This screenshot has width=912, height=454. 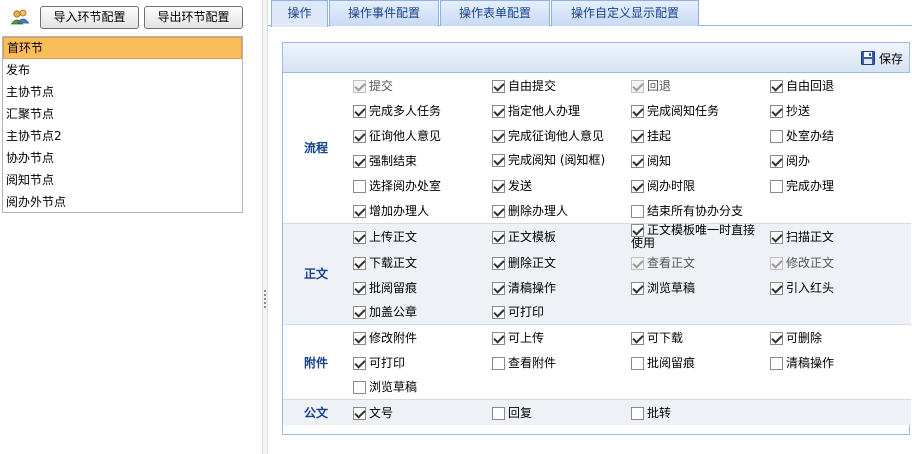 I want to click on node-list-item: 协办节点, so click(x=122, y=158).